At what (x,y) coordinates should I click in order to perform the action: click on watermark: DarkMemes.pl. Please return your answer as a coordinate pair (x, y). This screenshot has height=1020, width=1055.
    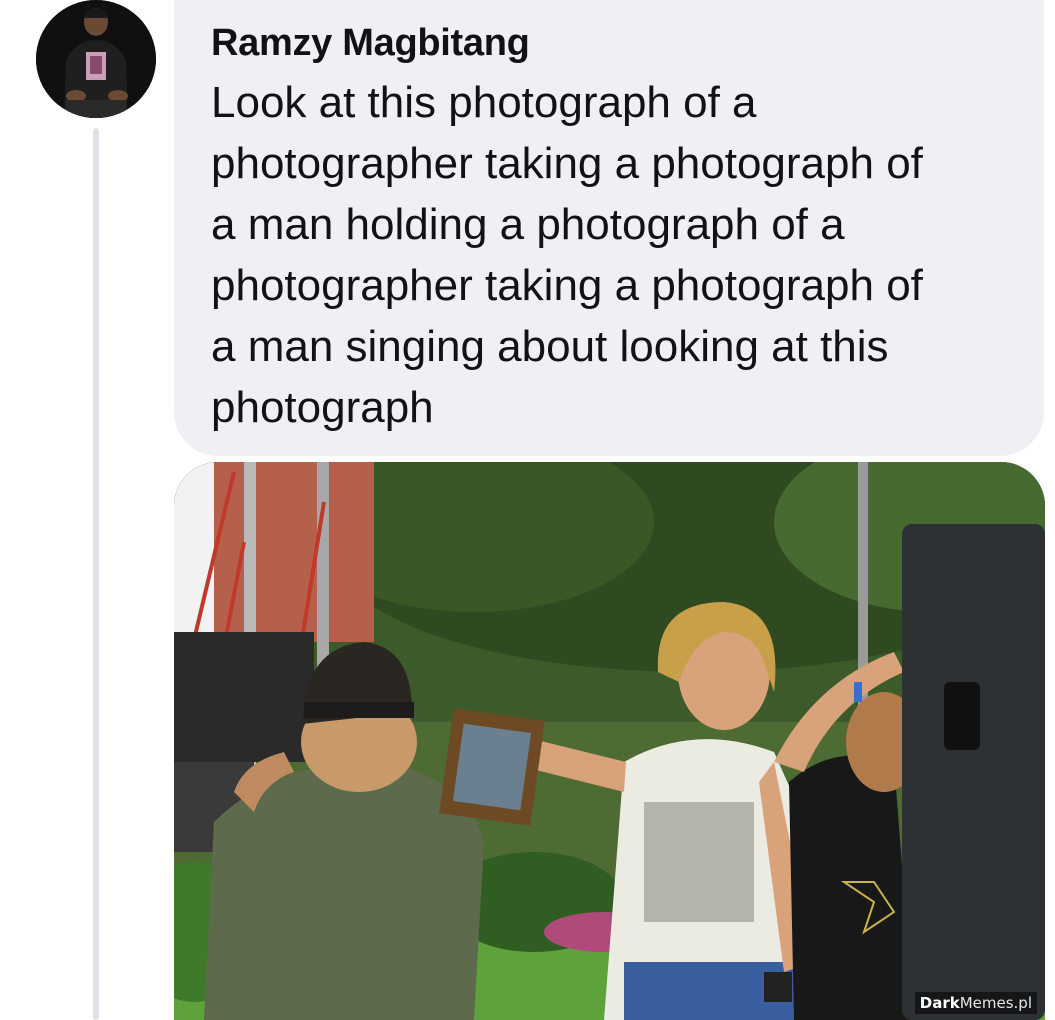
    Looking at the image, I should click on (975, 1003).